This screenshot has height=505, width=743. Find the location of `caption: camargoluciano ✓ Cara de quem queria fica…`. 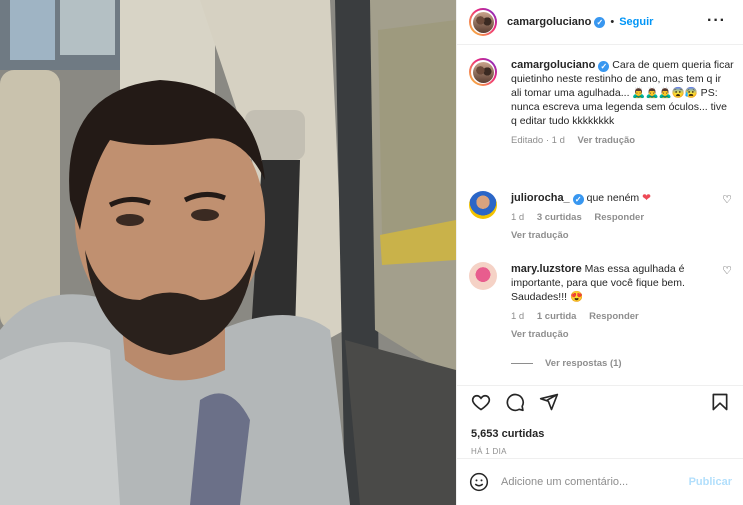

caption: camargoluciano ✓ Cara de quem queria fica… is located at coordinates (601, 103).